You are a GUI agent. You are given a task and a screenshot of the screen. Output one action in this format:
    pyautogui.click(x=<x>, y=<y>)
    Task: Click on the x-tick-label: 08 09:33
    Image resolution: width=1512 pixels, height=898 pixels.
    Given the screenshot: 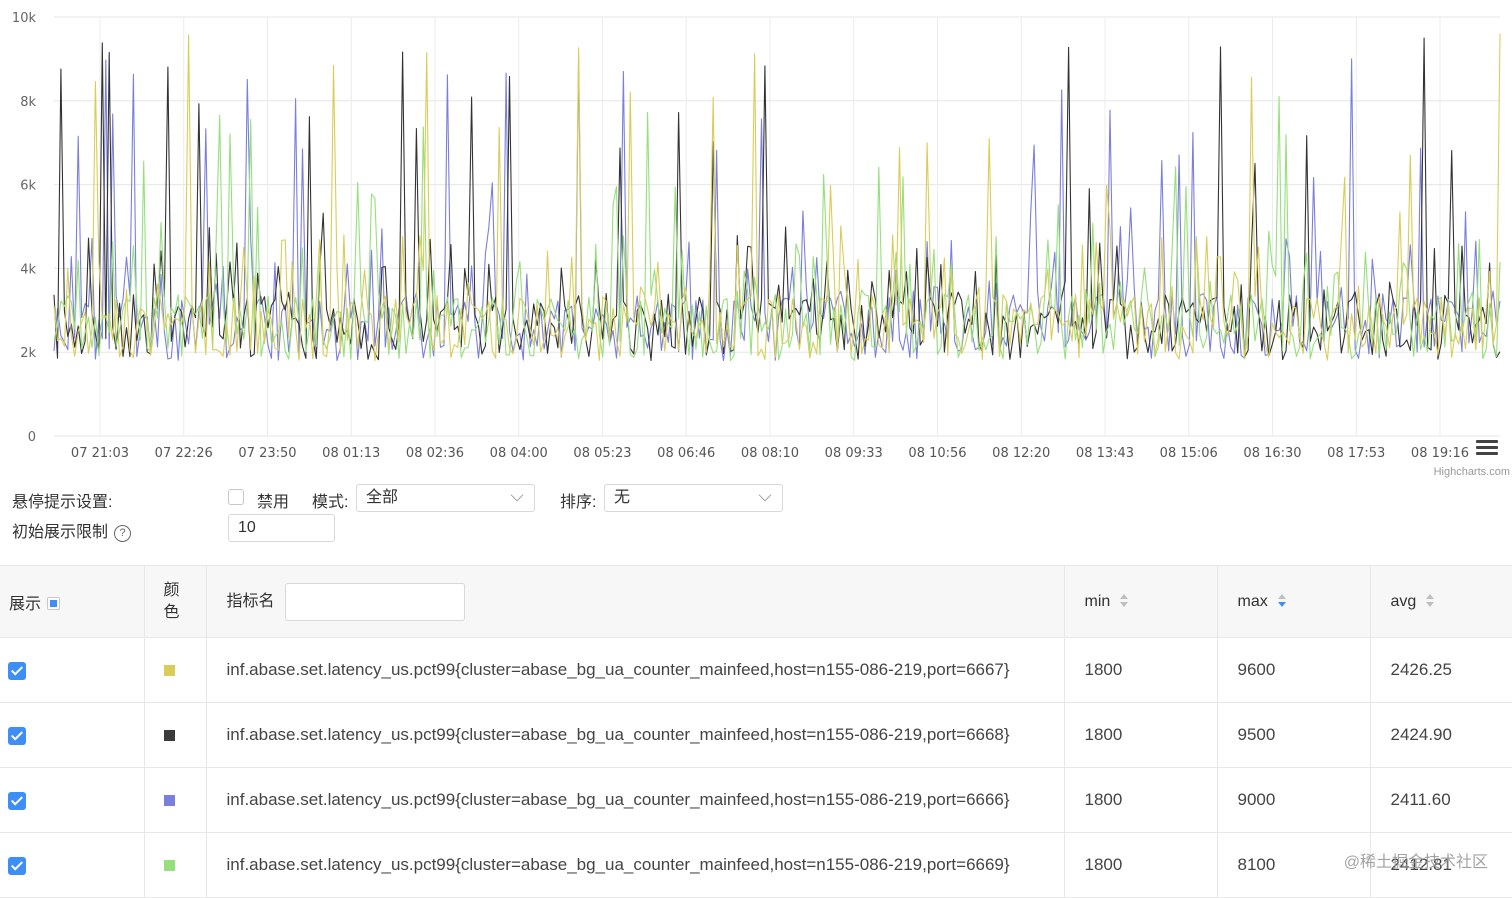 What is the action you would take?
    pyautogui.click(x=854, y=453)
    